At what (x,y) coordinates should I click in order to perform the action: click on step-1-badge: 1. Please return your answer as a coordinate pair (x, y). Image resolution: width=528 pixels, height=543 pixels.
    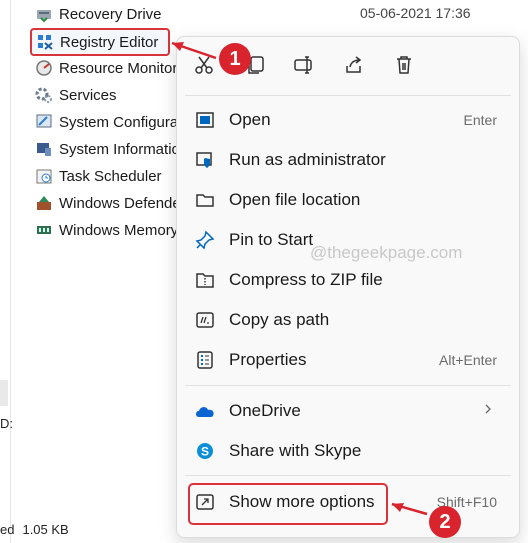
    Looking at the image, I should click on (235, 59).